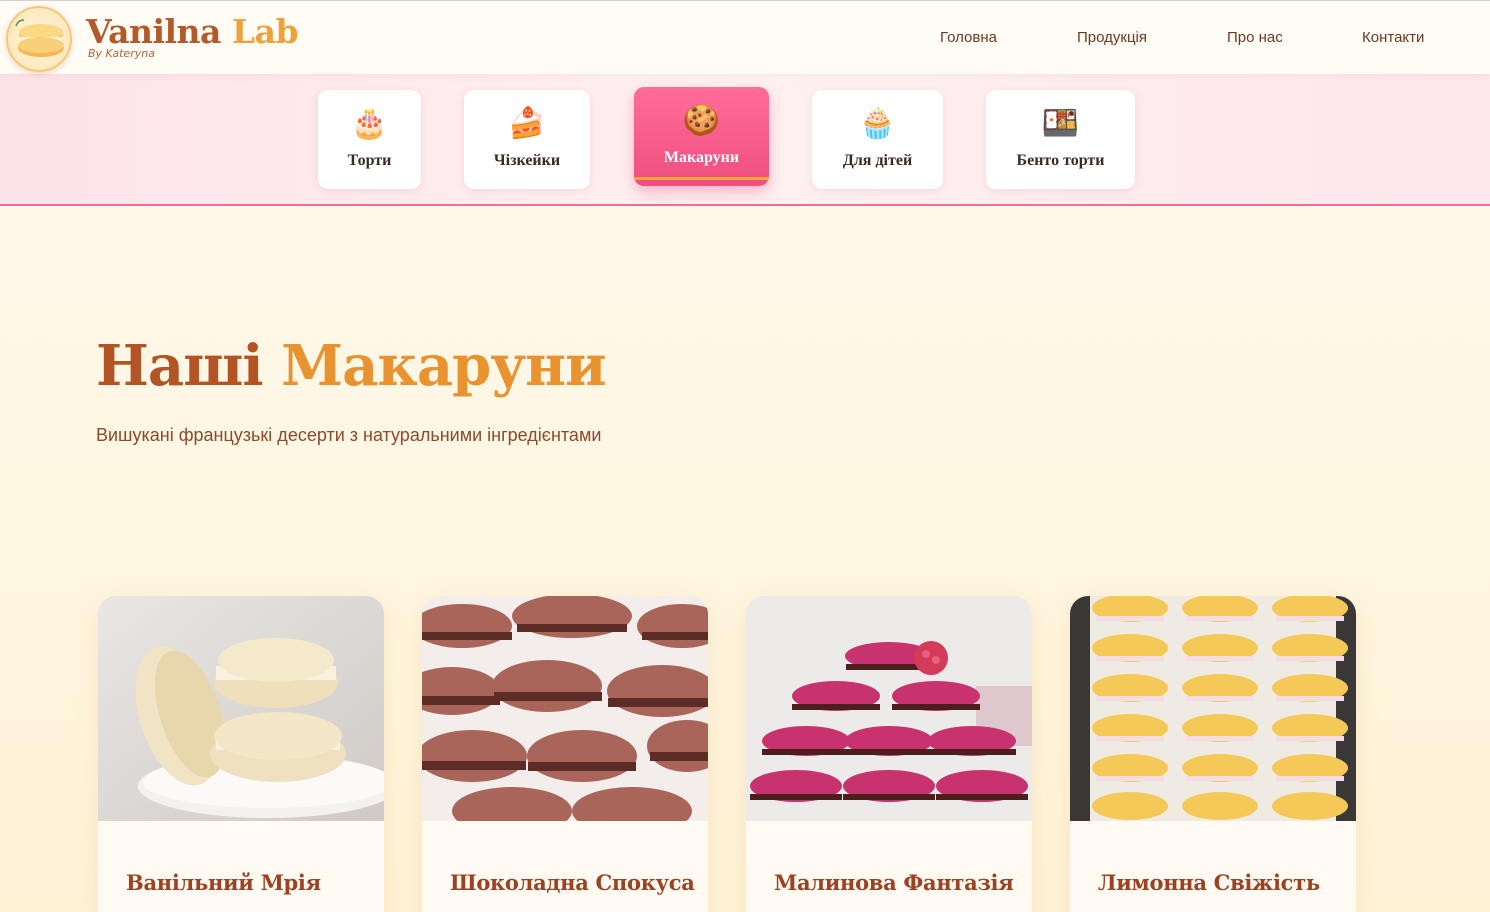  I want to click on cake-slice-icon: 🍰, so click(527, 123).